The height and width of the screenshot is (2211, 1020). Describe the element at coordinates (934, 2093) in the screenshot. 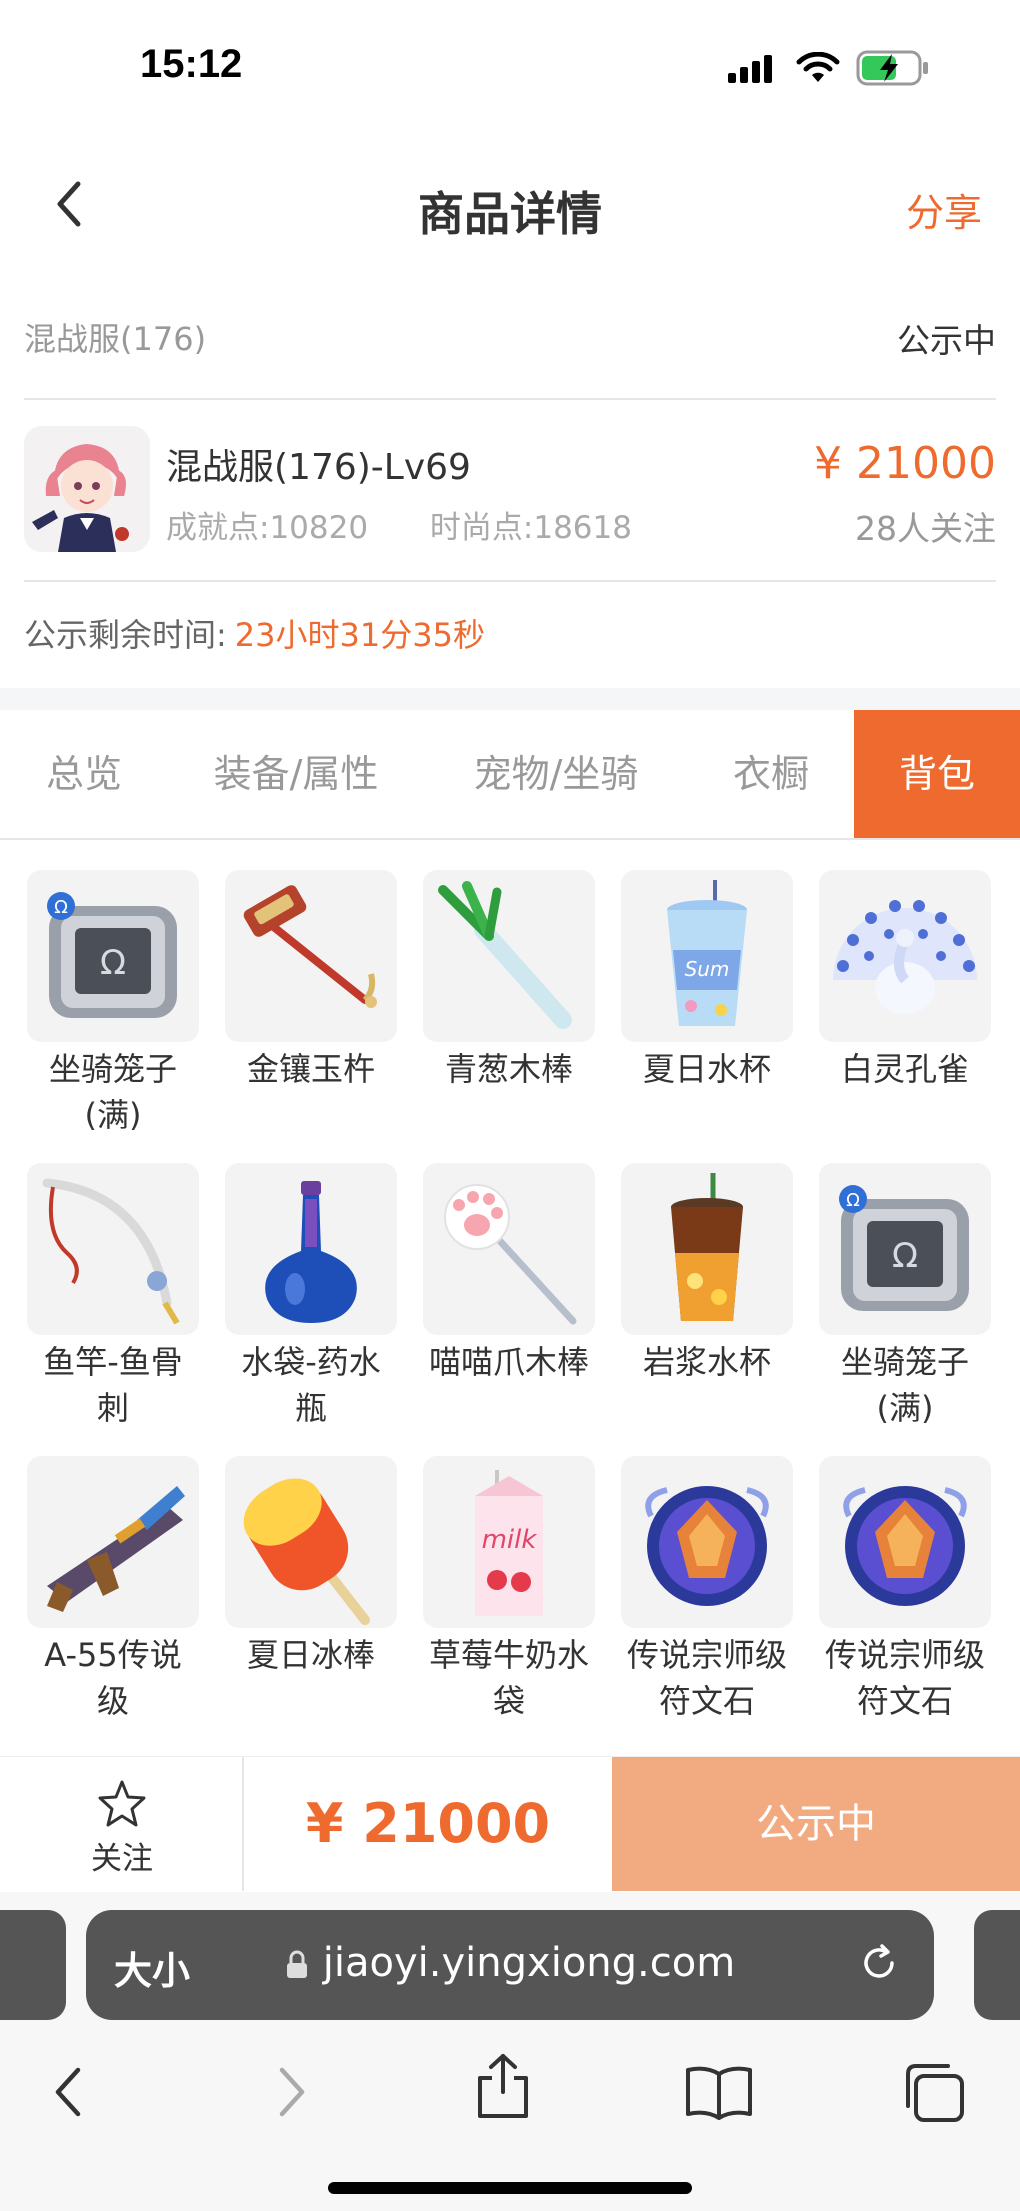

I see `tabs-icon` at that location.